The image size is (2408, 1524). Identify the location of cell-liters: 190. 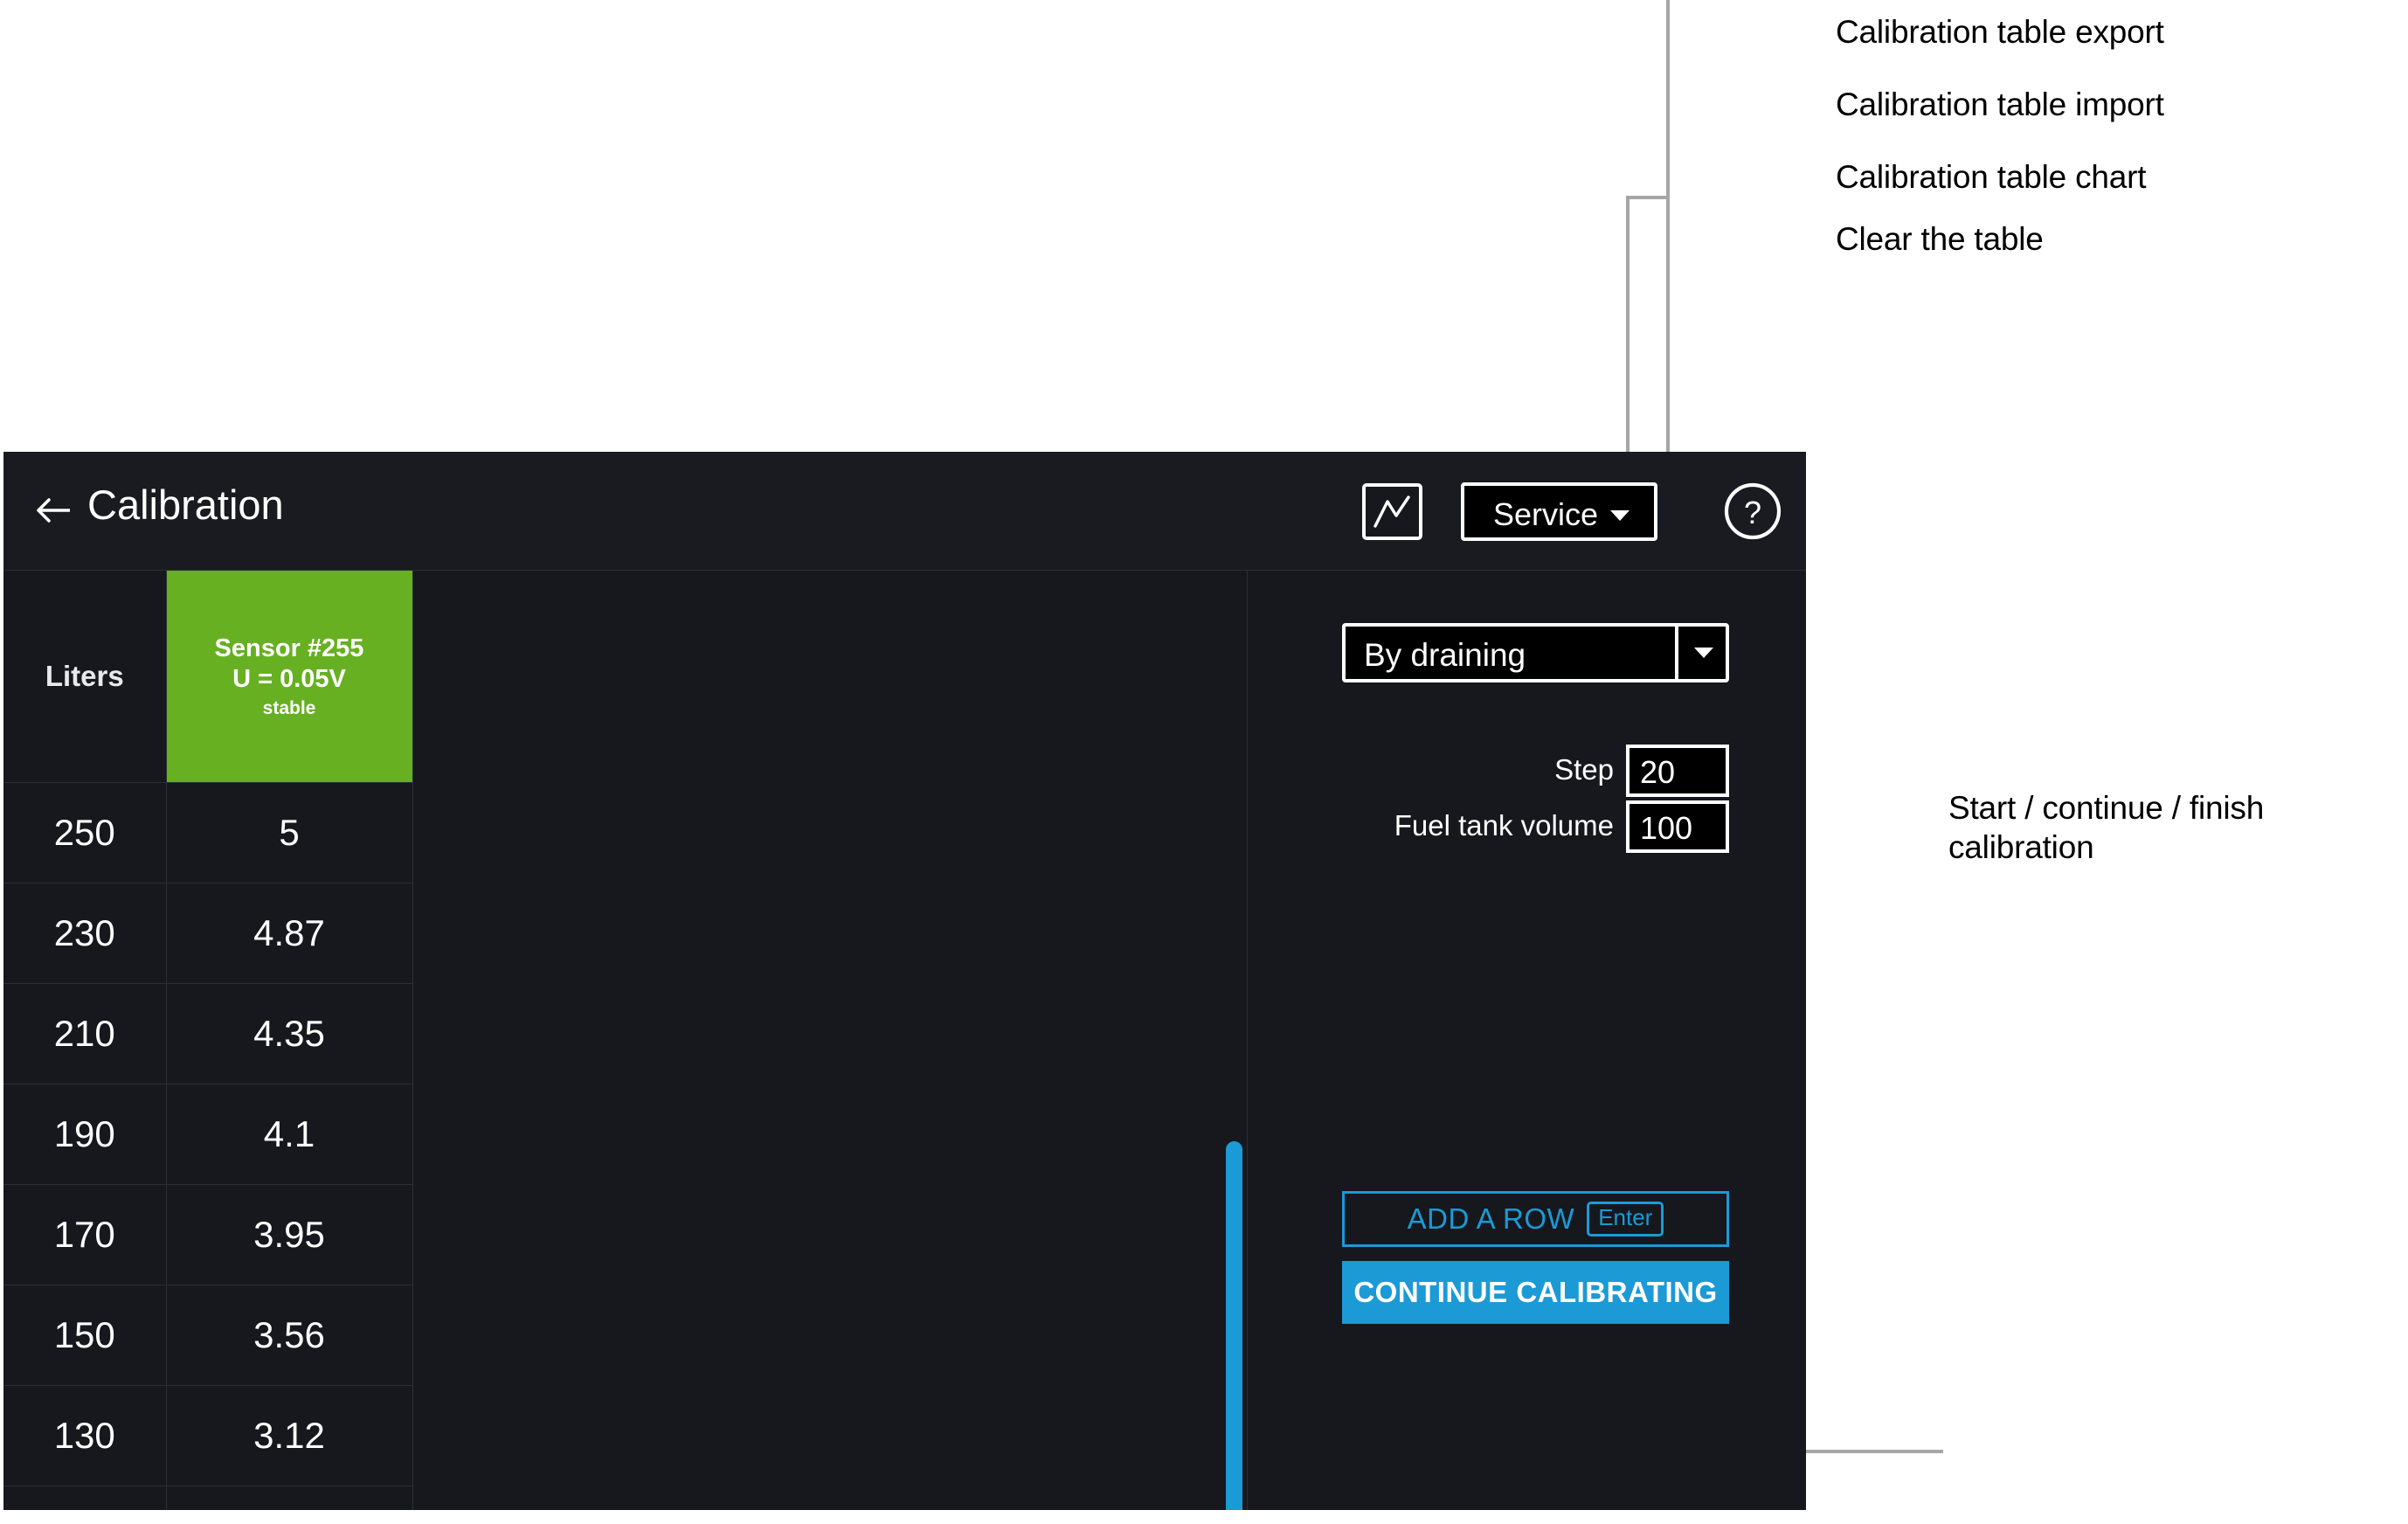
(85, 1134).